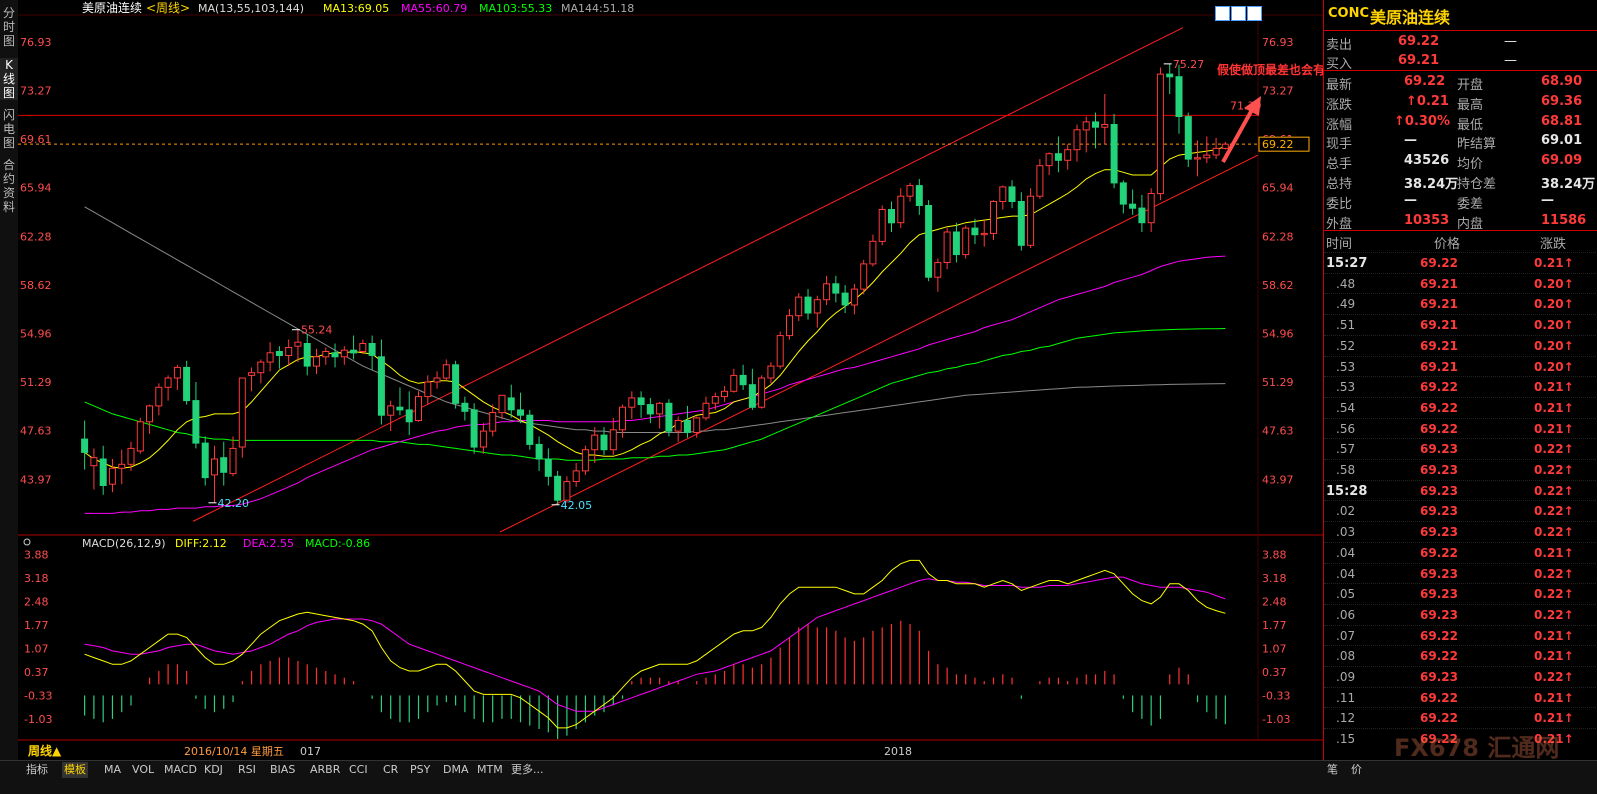 The width and height of the screenshot is (1597, 794). What do you see at coordinates (1238, 13) in the screenshot?
I see `chart-tool-icon` at bounding box center [1238, 13].